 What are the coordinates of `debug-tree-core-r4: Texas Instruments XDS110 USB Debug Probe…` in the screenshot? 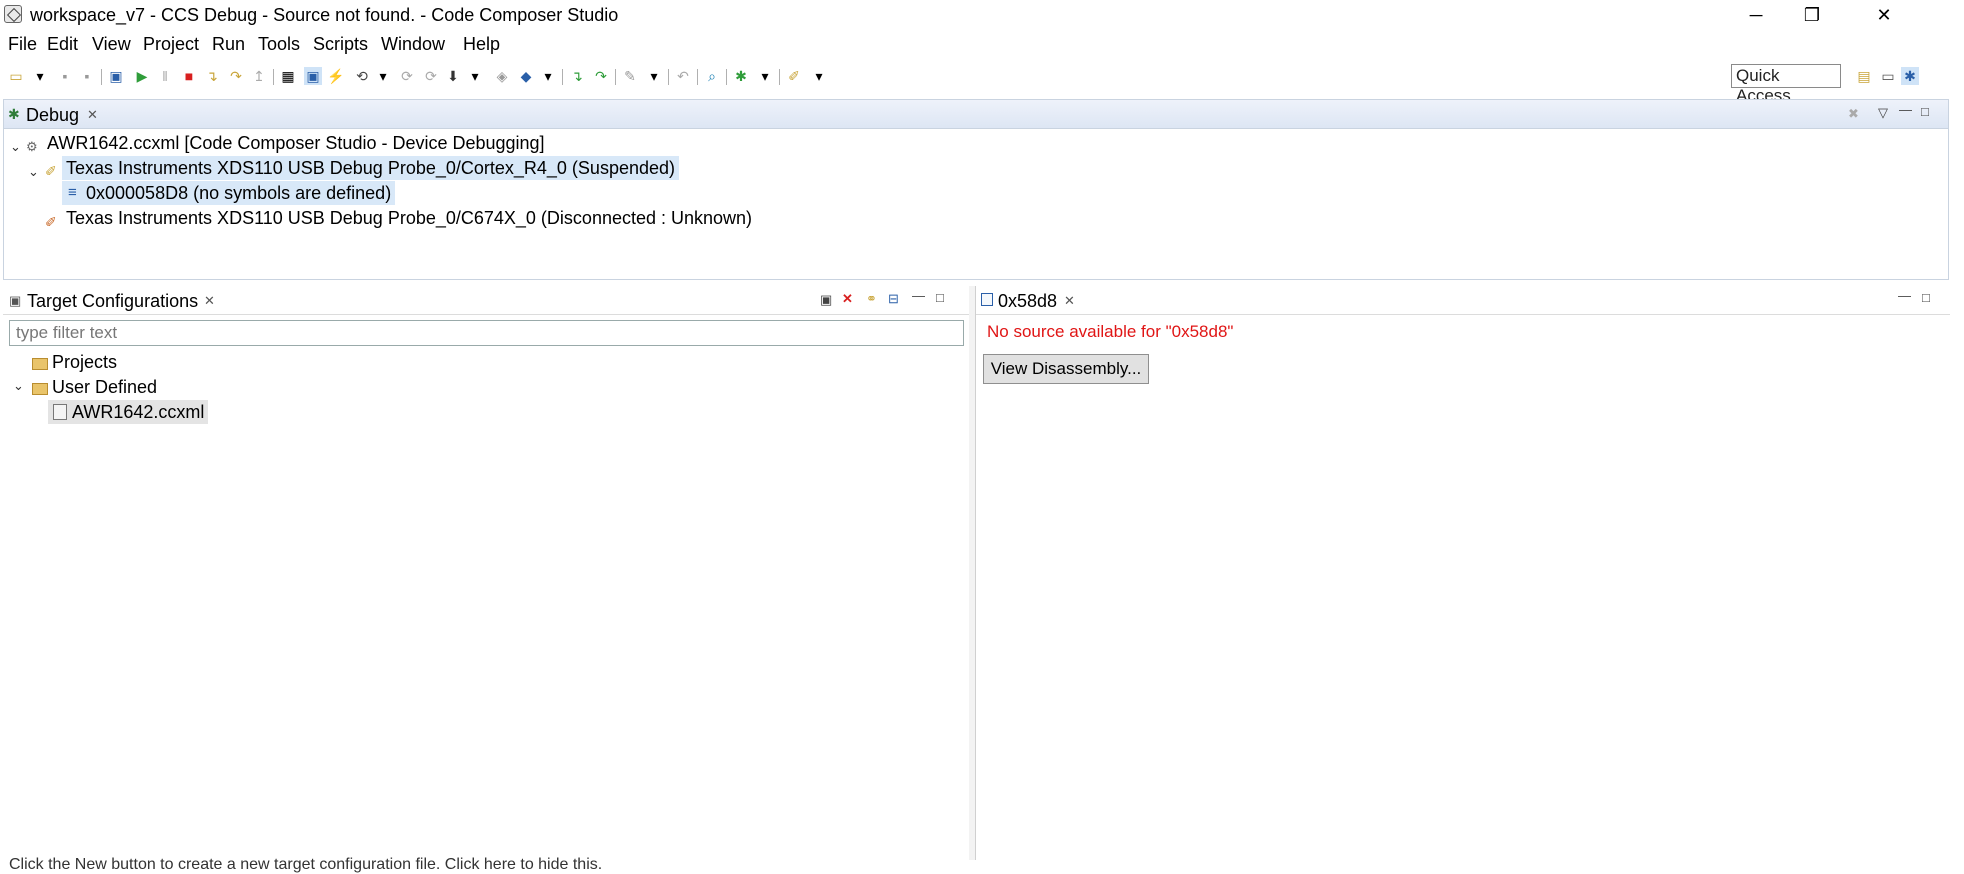 It's located at (371, 168).